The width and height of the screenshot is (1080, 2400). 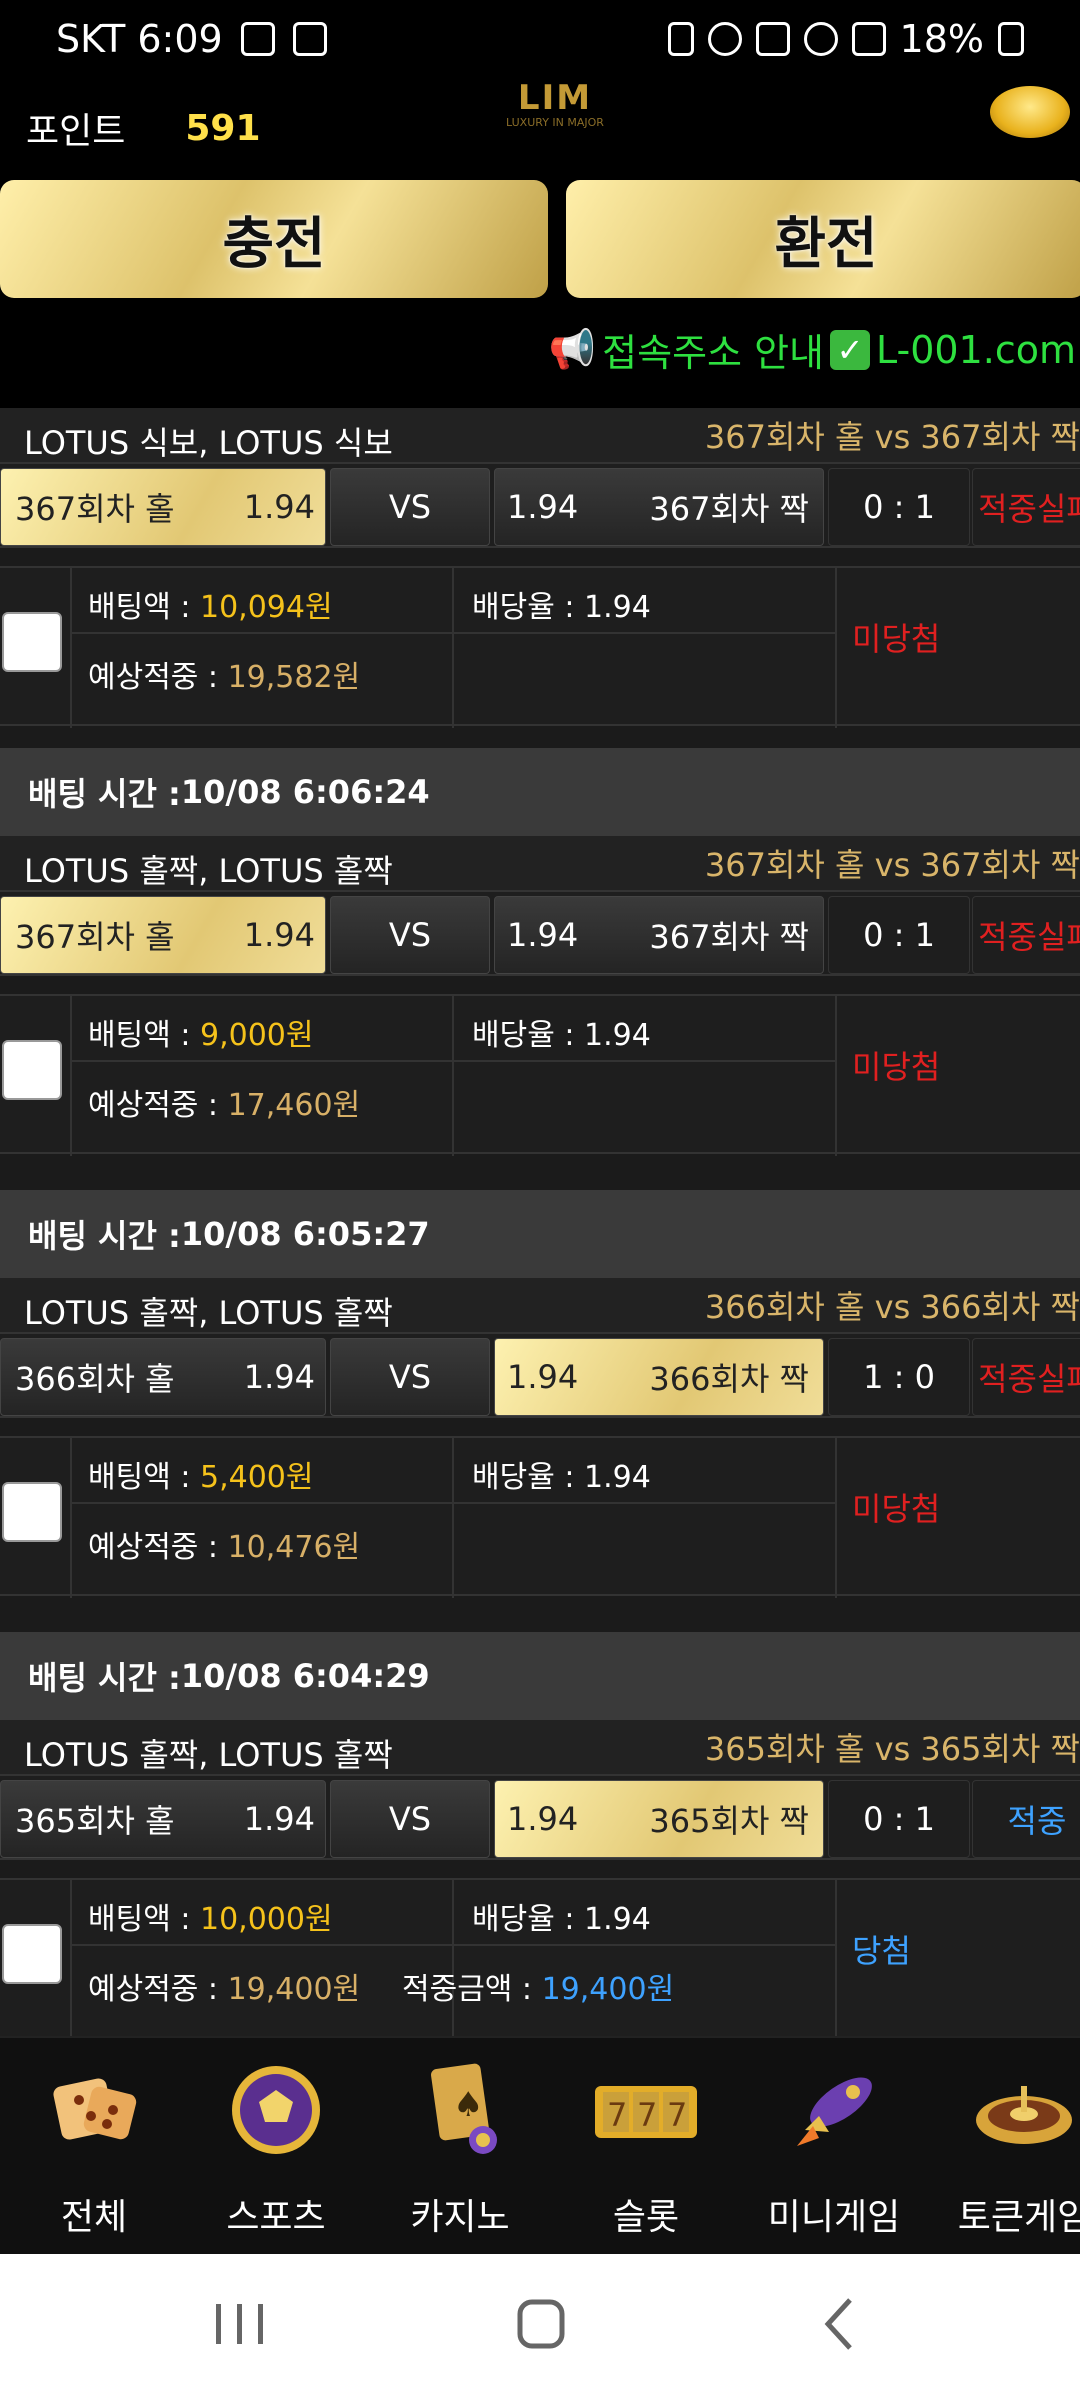 I want to click on charge-button: 충전, so click(x=274, y=239).